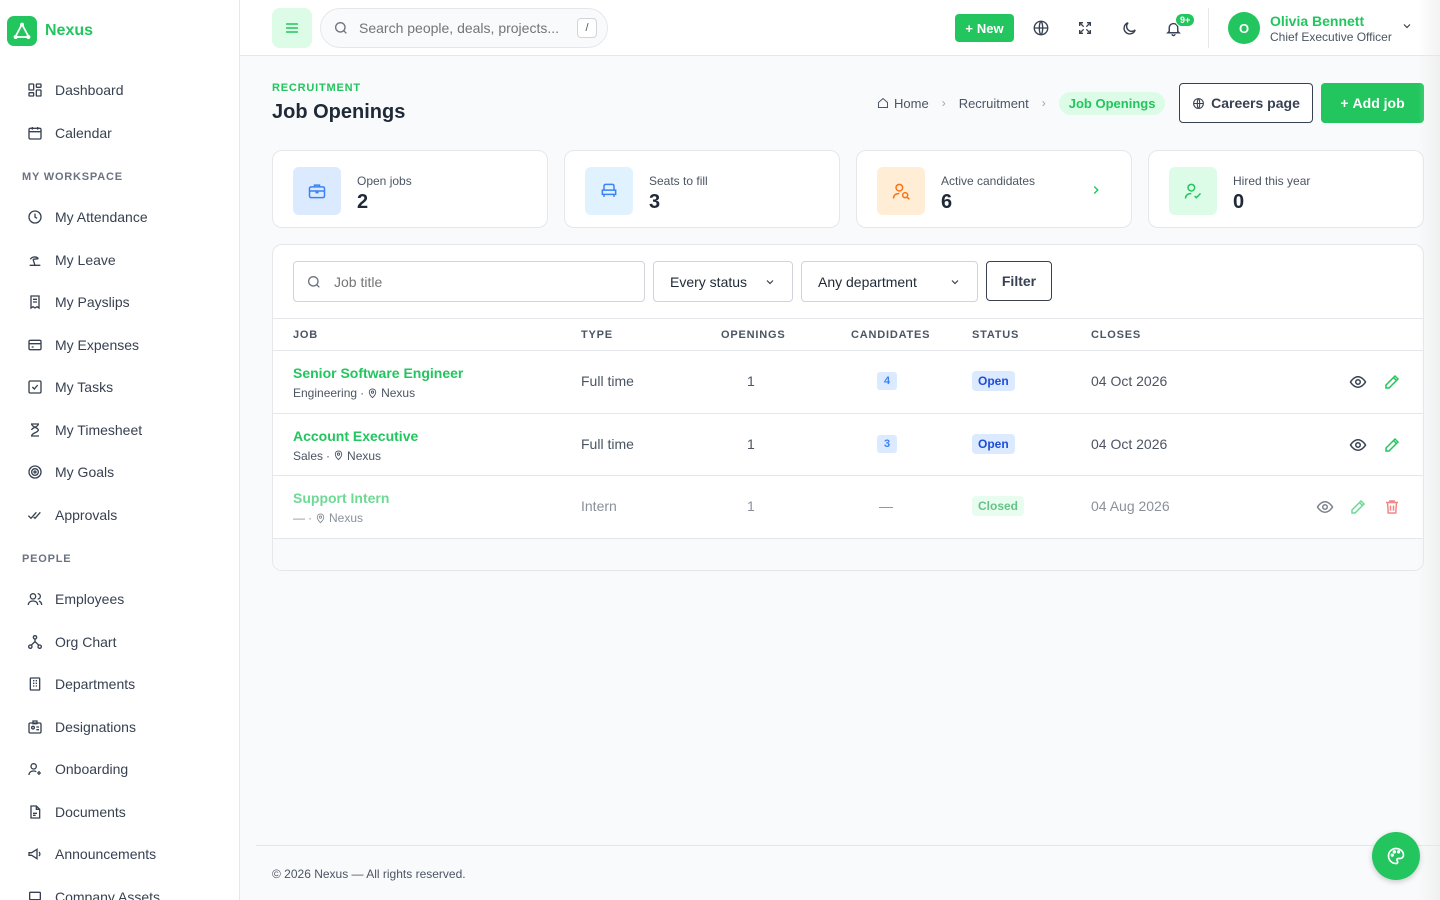 The width and height of the screenshot is (1440, 900). Describe the element at coordinates (994, 103) in the screenshot. I see `breadcrumb-section: Recruitment` at that location.